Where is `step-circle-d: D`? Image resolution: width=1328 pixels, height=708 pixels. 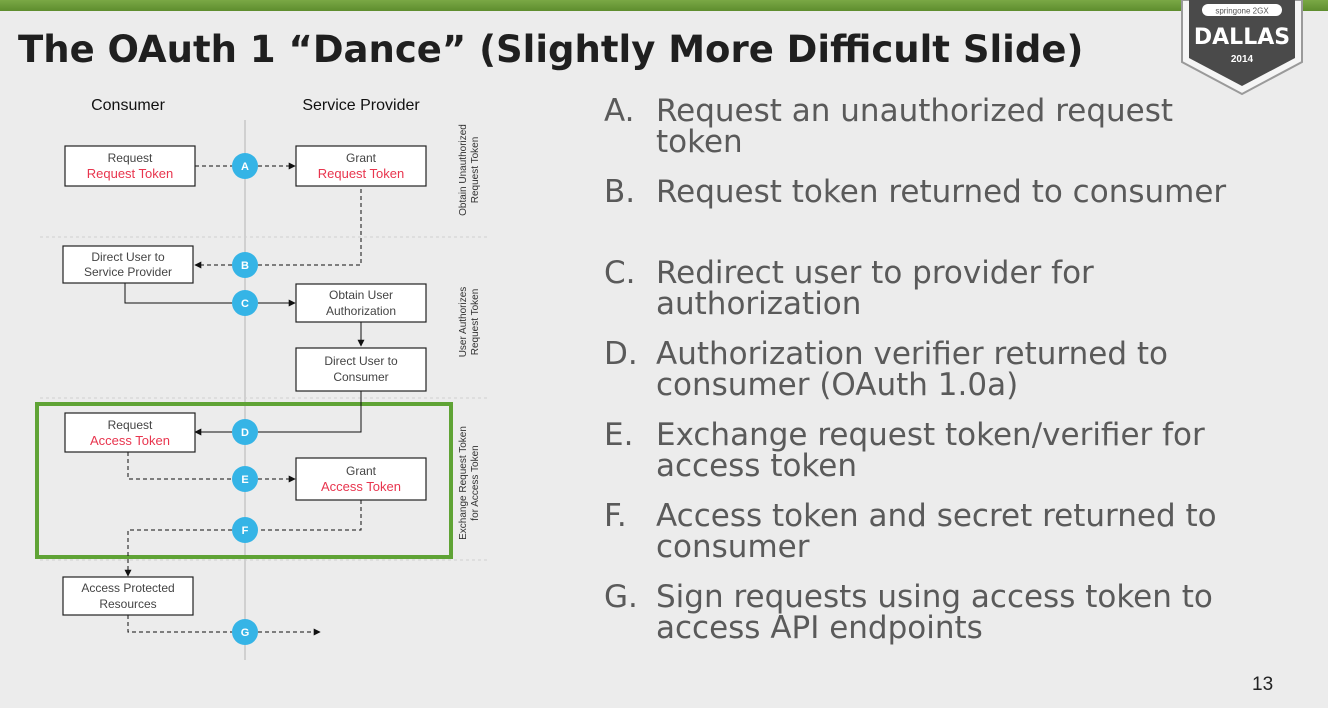
step-circle-d: D is located at coordinates (245, 432).